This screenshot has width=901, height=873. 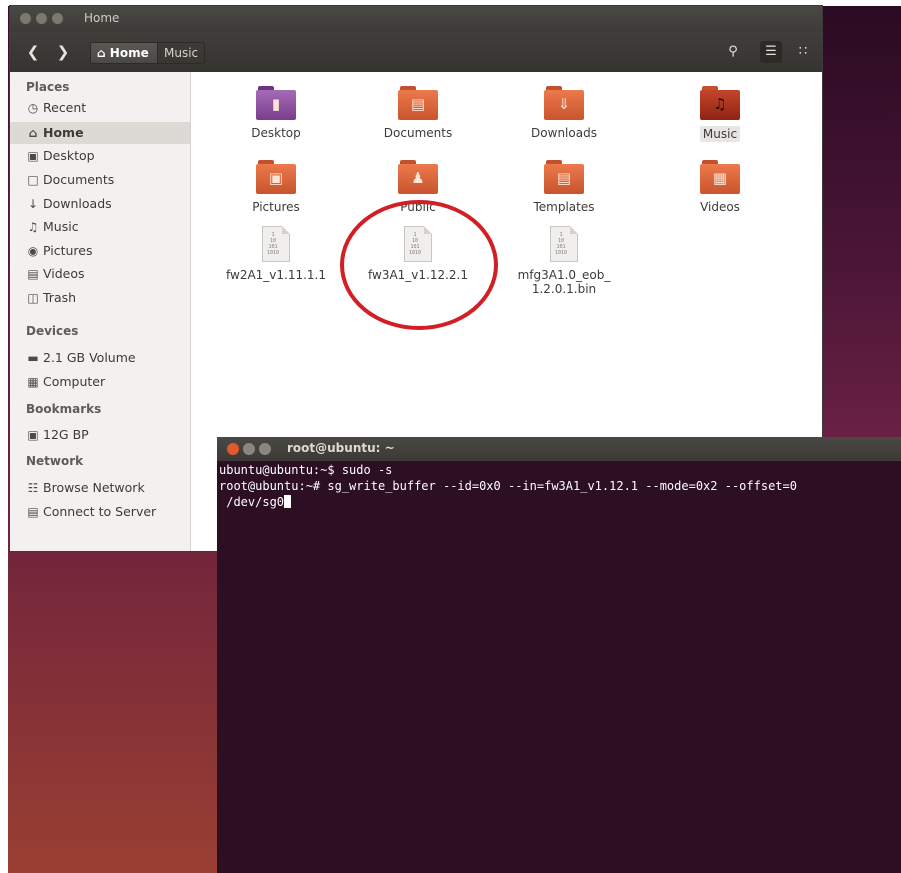 What do you see at coordinates (288, 501) in the screenshot?
I see `terminal-cursor` at bounding box center [288, 501].